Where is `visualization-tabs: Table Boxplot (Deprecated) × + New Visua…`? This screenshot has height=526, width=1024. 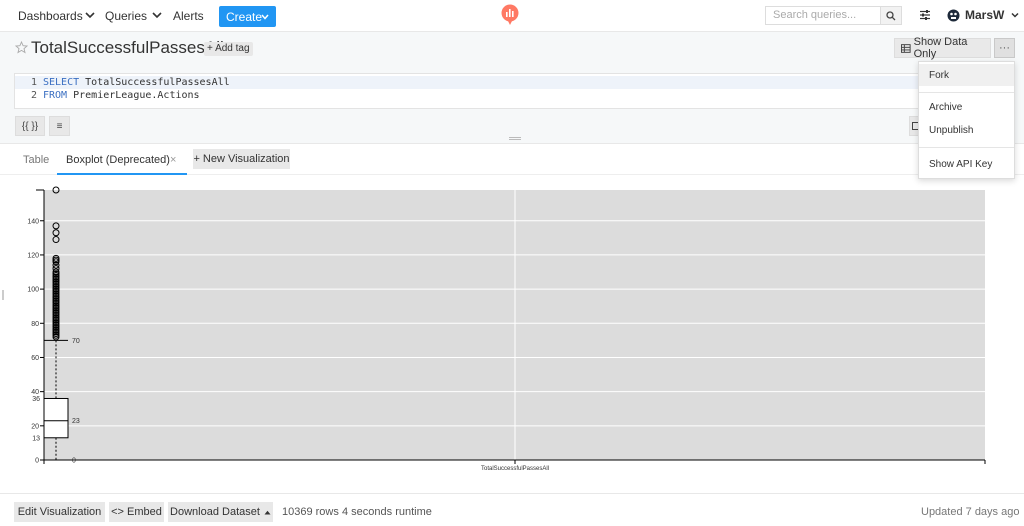 visualization-tabs: Table Boxplot (Deprecated) × + New Visua… is located at coordinates (512, 159).